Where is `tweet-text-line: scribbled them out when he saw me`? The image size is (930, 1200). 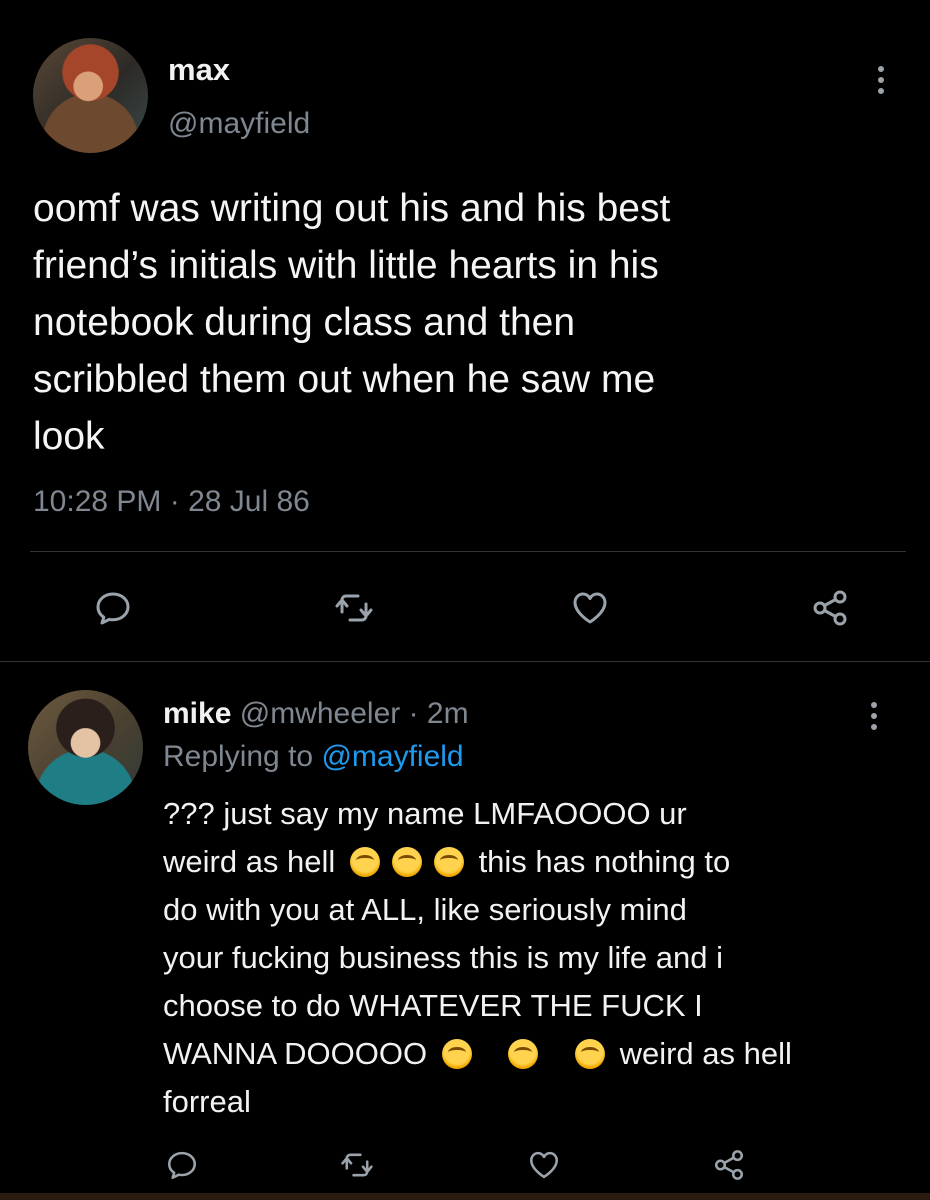 tweet-text-line: scribbled them out when he saw me is located at coordinates (344, 379).